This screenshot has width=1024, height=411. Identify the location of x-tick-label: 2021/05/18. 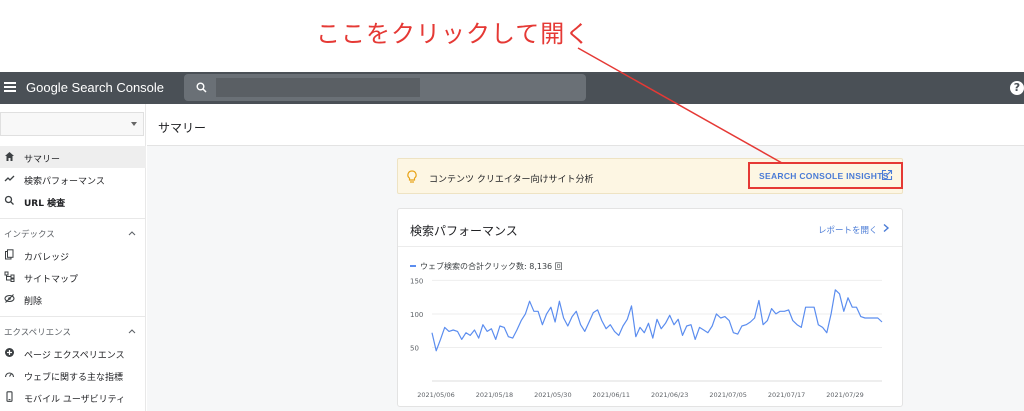
(494, 395).